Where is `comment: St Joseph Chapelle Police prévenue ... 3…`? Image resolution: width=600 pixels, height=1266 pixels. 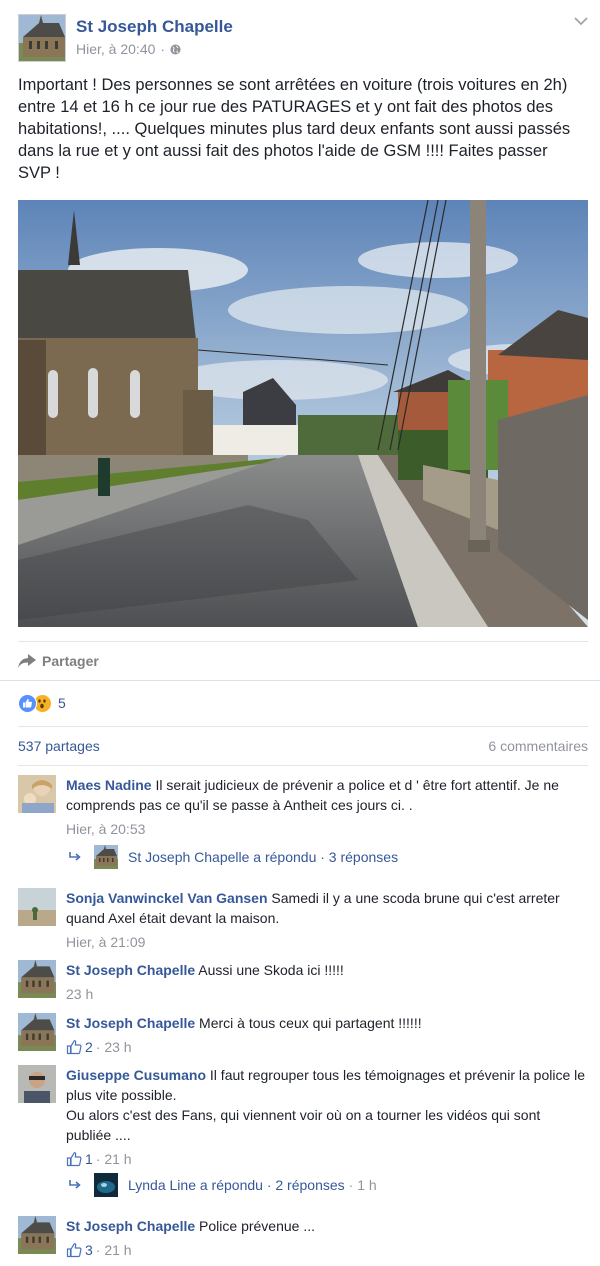
comment: St Joseph Chapelle Police prévenue ... 3… is located at coordinates (303, 1238).